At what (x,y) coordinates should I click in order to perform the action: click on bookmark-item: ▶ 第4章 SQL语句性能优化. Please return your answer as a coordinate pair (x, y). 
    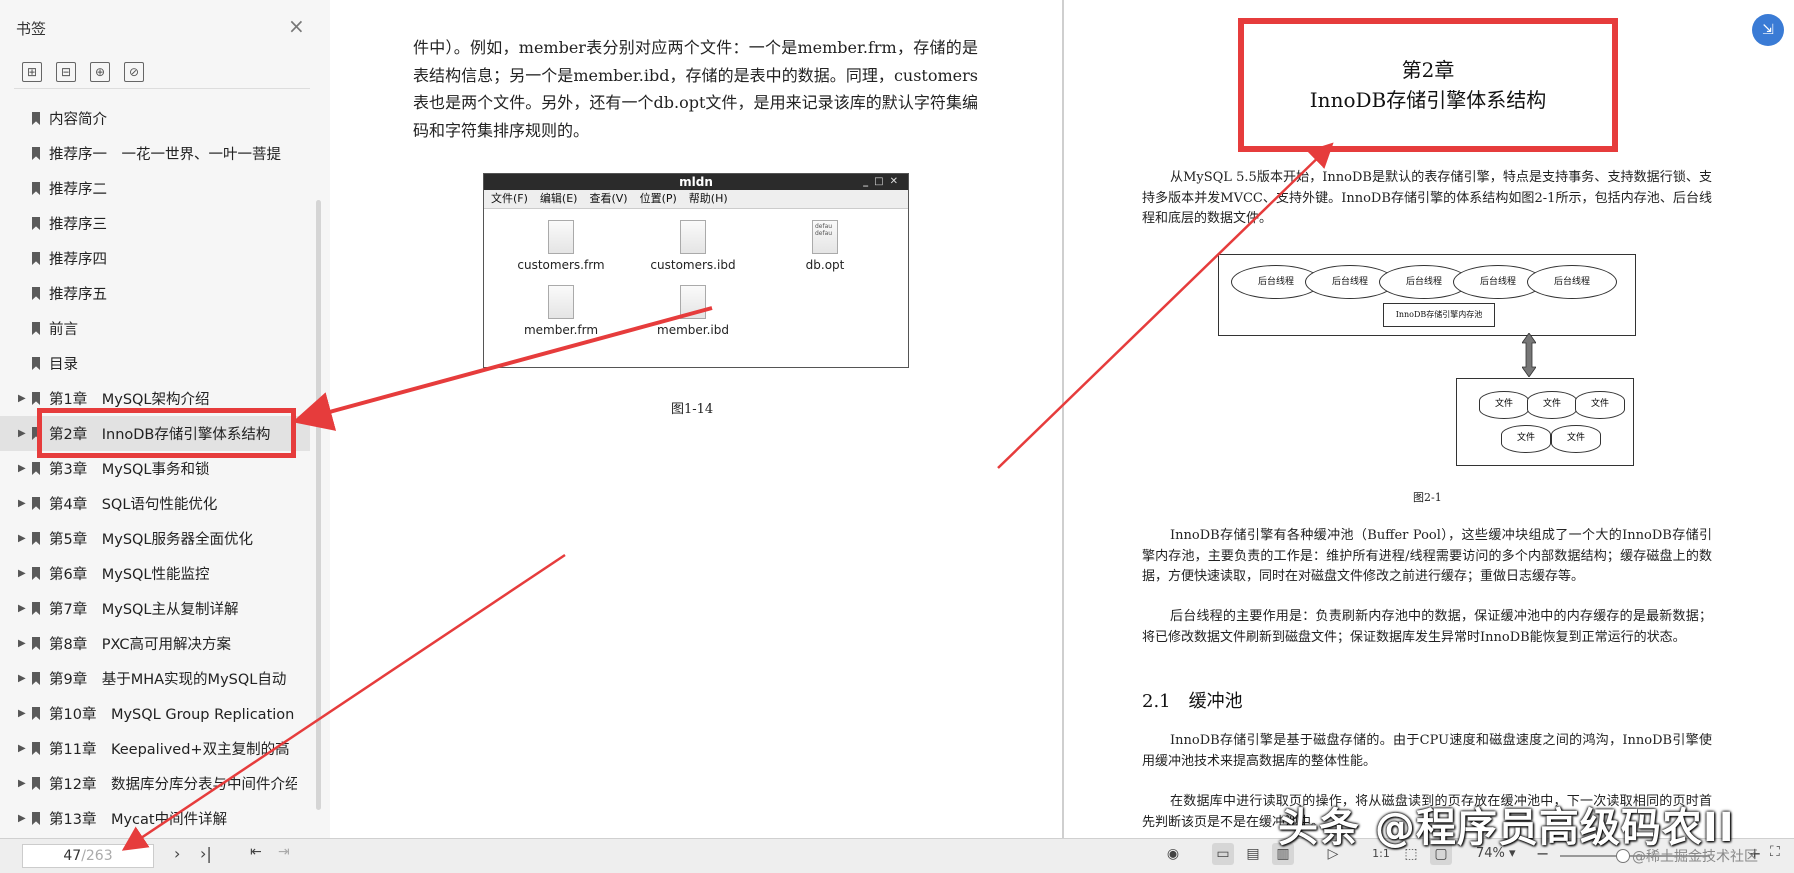
    Looking at the image, I should click on (155, 503).